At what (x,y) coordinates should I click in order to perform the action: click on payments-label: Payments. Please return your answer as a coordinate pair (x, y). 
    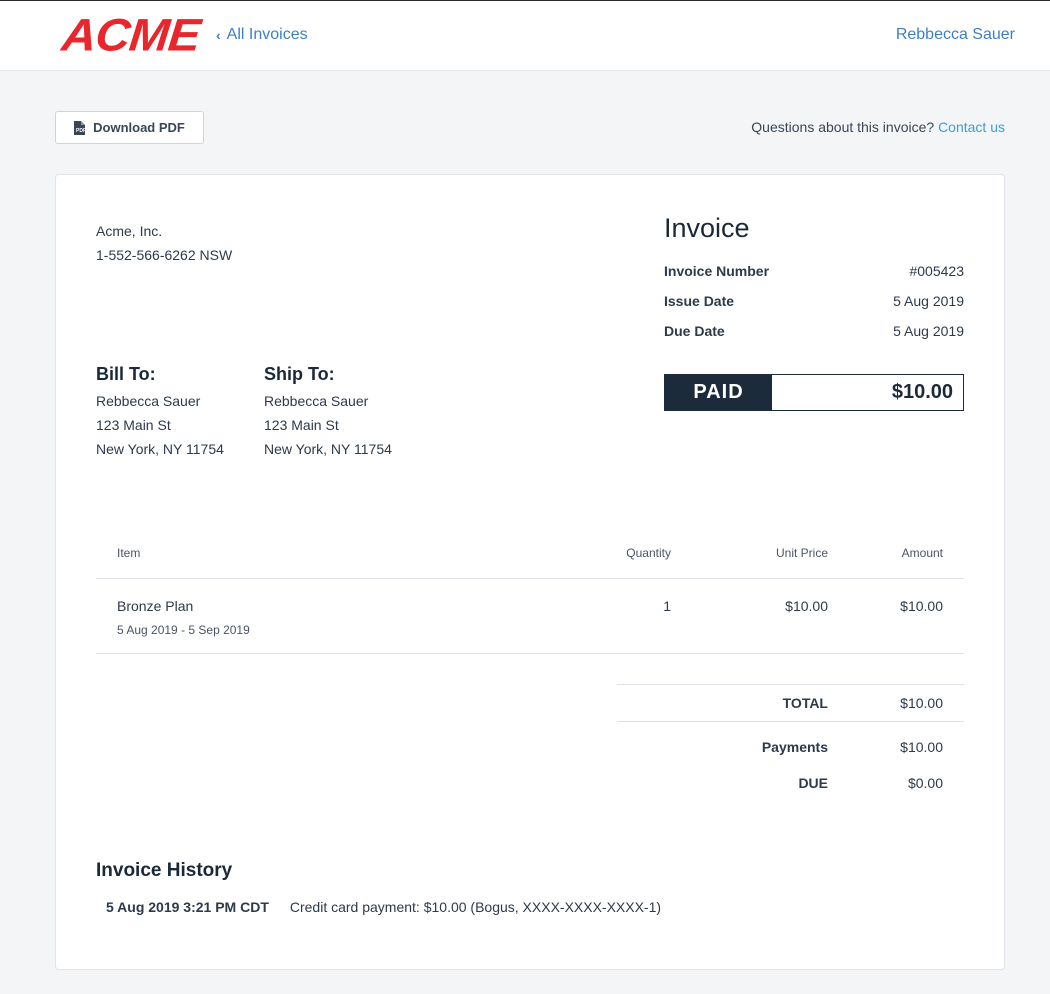
    Looking at the image, I should click on (794, 747).